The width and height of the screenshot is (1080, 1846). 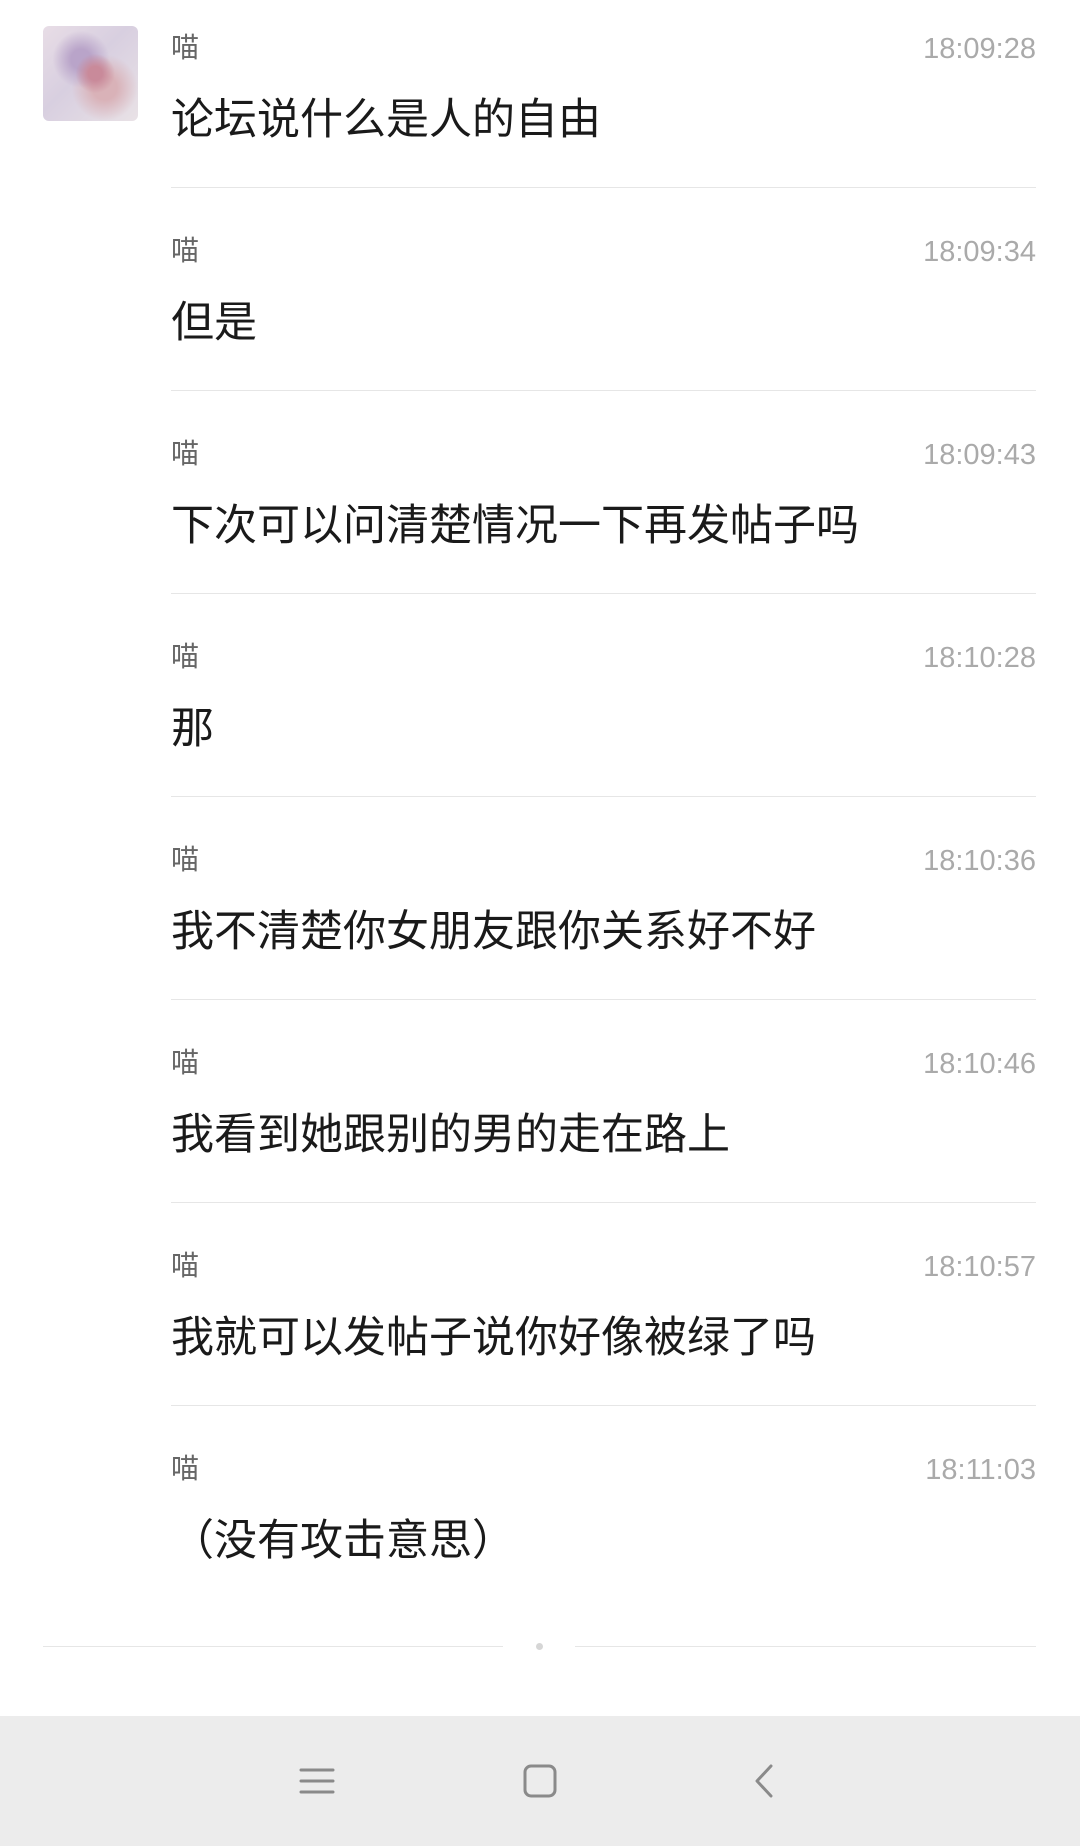 What do you see at coordinates (343, 1541) in the screenshot?
I see `message-text: （没有攻击意思）` at bounding box center [343, 1541].